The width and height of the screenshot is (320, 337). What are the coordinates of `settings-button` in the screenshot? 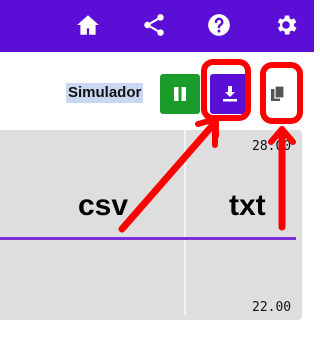 It's located at (286, 25).